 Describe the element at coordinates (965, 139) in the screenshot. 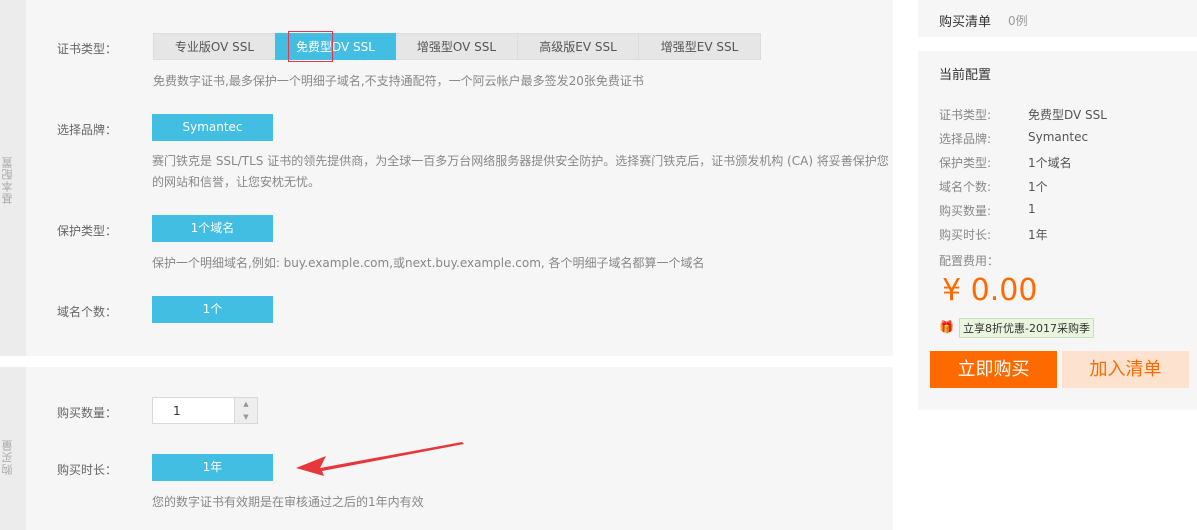

I see `config-label-brand: 选择品牌:` at that location.